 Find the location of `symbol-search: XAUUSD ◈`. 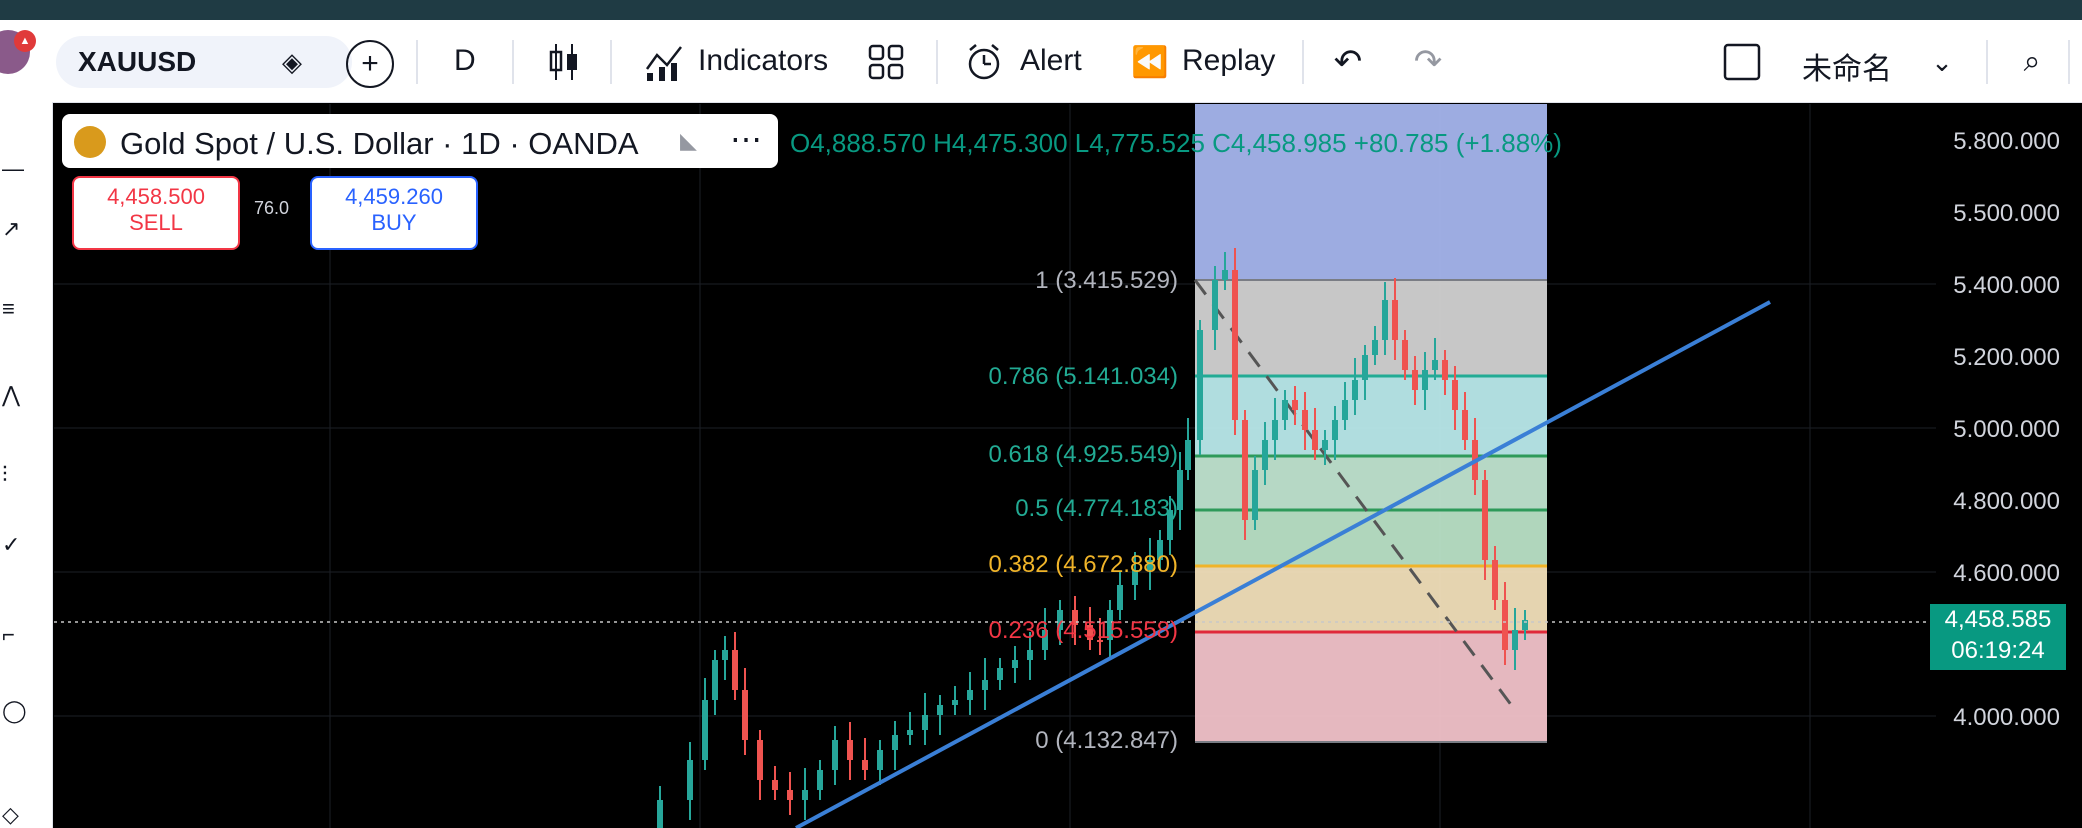

symbol-search: XAUUSD ◈ is located at coordinates (204, 62).